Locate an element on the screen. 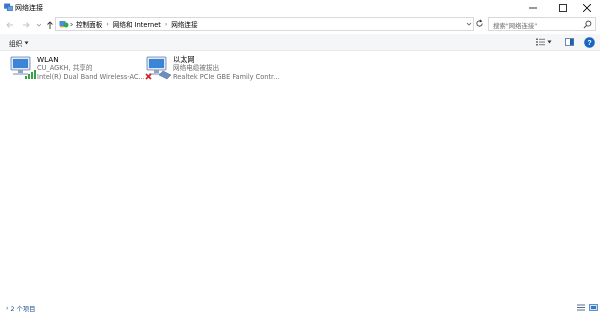 Image resolution: width=600 pixels, height=313 pixels. back-arrow-icon is located at coordinates (9, 25).